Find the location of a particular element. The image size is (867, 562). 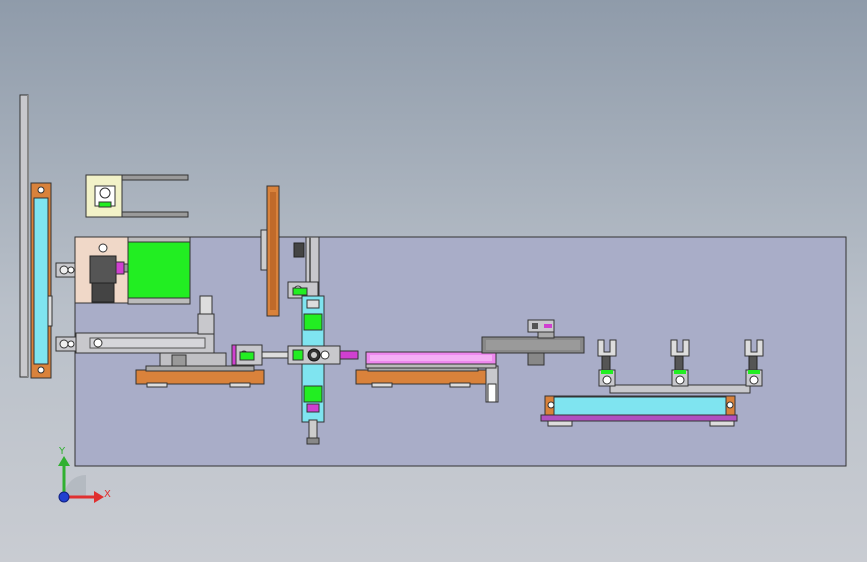

pink-rail is located at coordinates (431, 360).